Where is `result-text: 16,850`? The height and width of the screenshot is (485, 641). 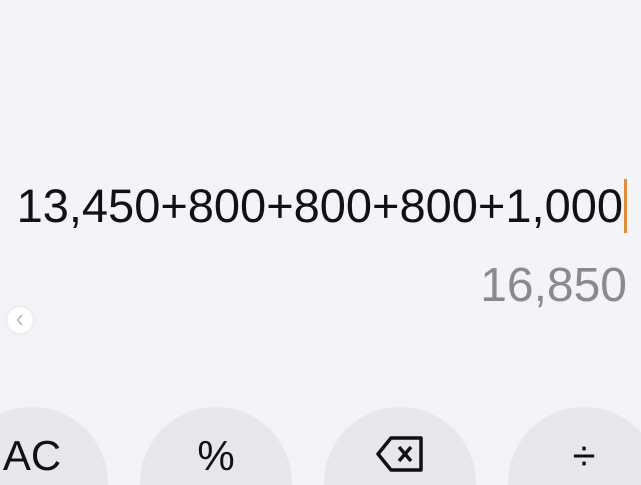 result-text: 16,850 is located at coordinates (553, 286).